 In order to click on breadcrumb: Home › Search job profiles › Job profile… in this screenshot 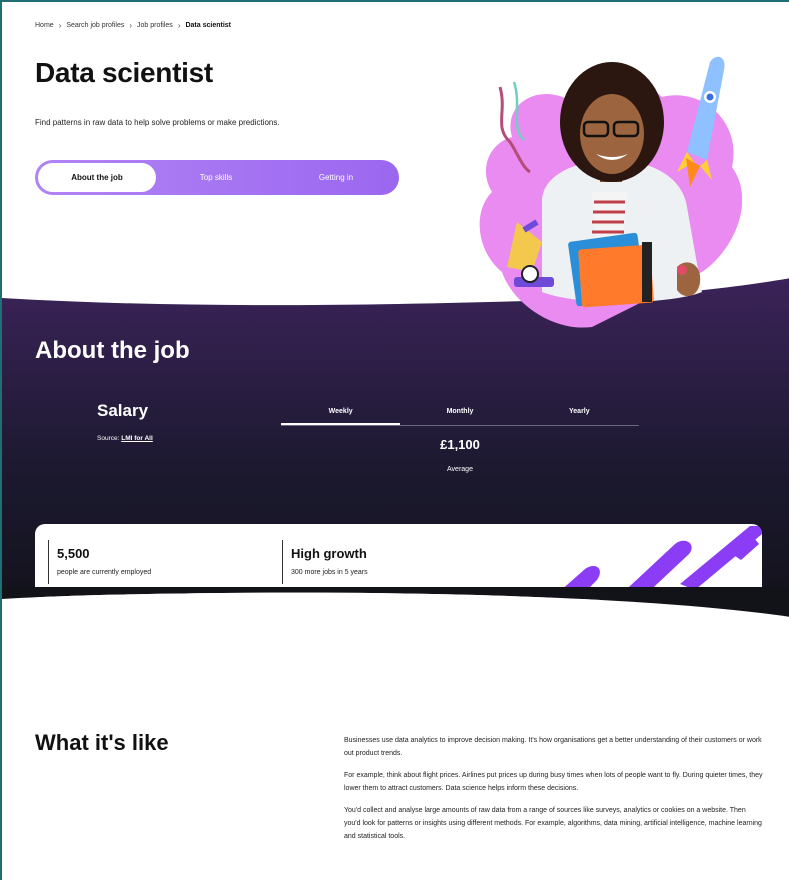, I will do `click(133, 25)`.